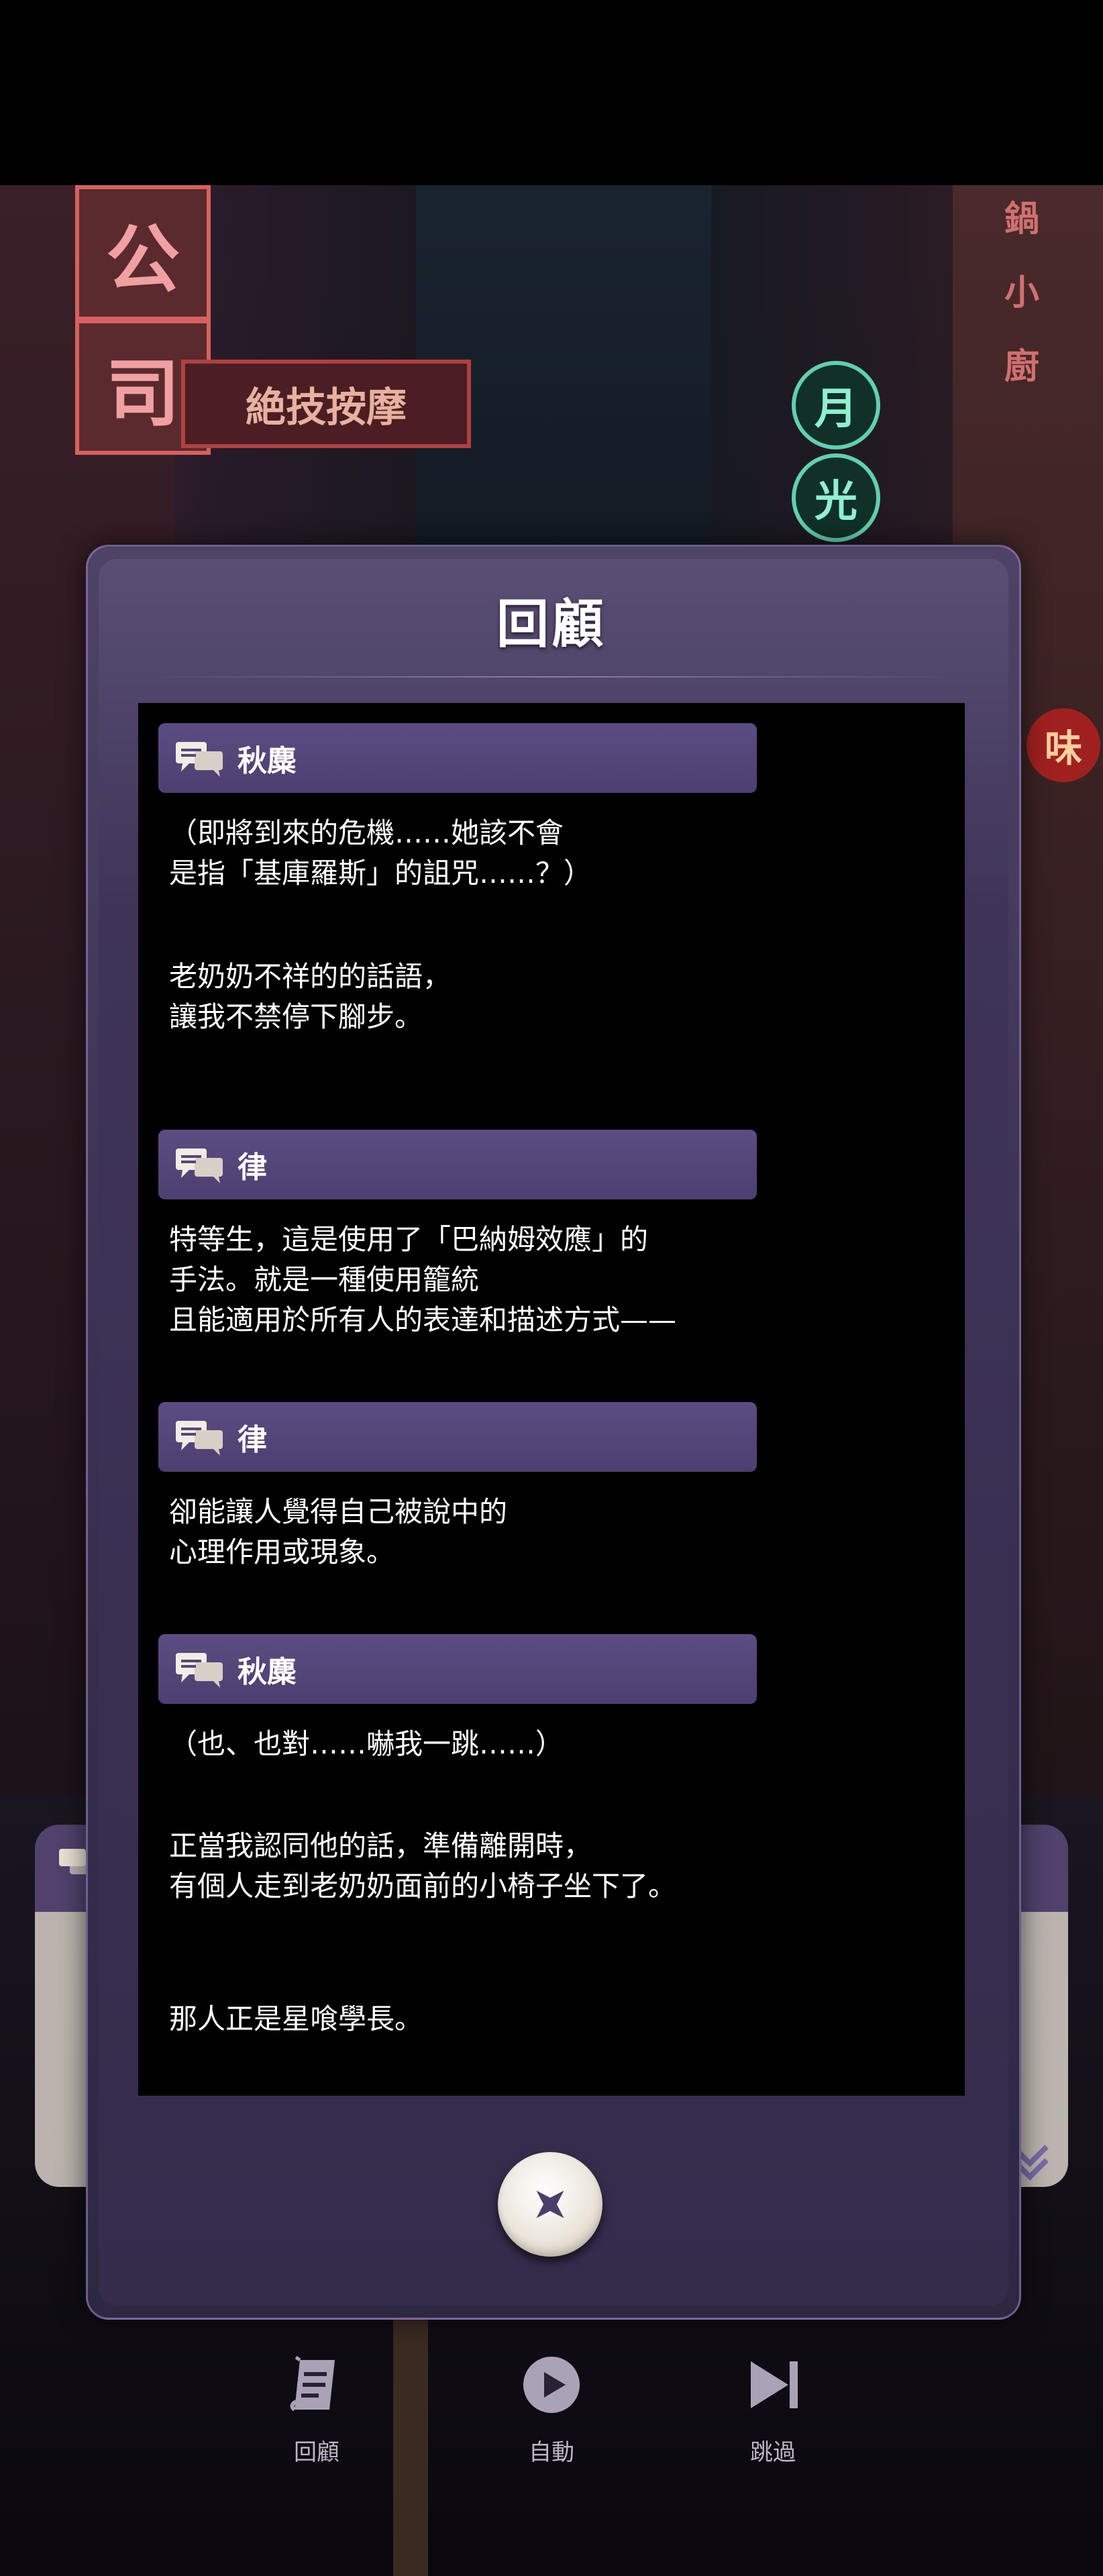 This screenshot has width=1103, height=2576. What do you see at coordinates (409, 1239) in the screenshot?
I see `dialog-line: 特等生，這是使用了「巴納姆效應」的` at bounding box center [409, 1239].